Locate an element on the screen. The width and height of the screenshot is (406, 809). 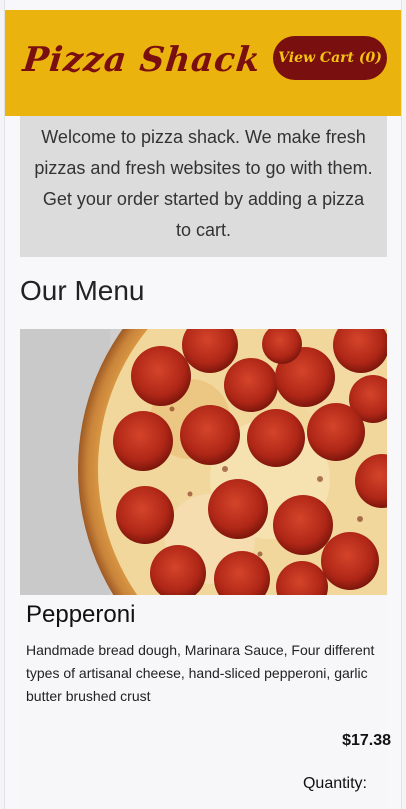
view-cart-button: View Cart (0) is located at coordinates (330, 58).